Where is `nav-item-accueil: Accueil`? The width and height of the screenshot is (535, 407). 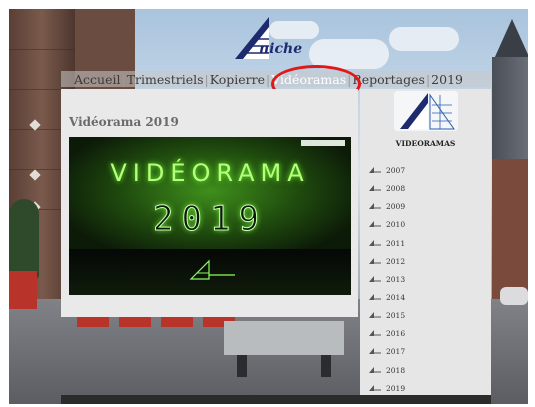 nav-item-accueil: Accueil is located at coordinates (97, 79).